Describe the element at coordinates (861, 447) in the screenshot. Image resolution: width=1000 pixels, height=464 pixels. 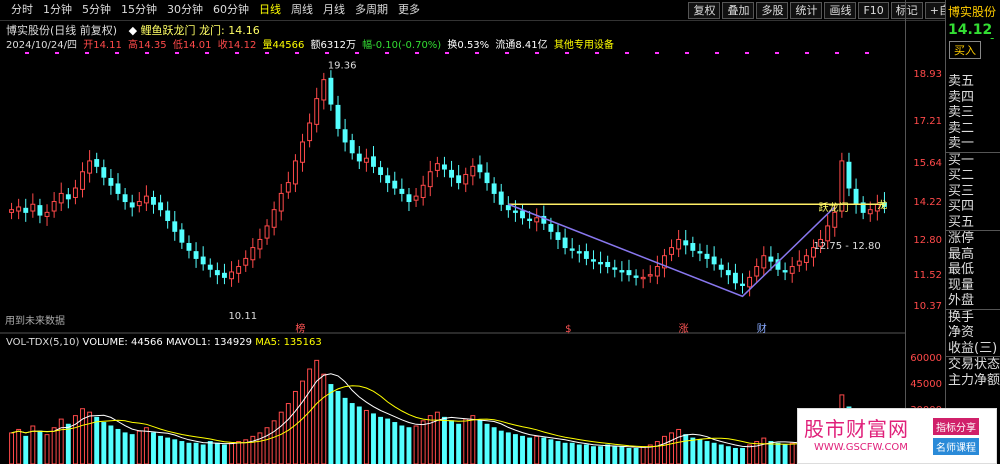
I see `watermark-url: WWW.GSCFW.COM` at that location.